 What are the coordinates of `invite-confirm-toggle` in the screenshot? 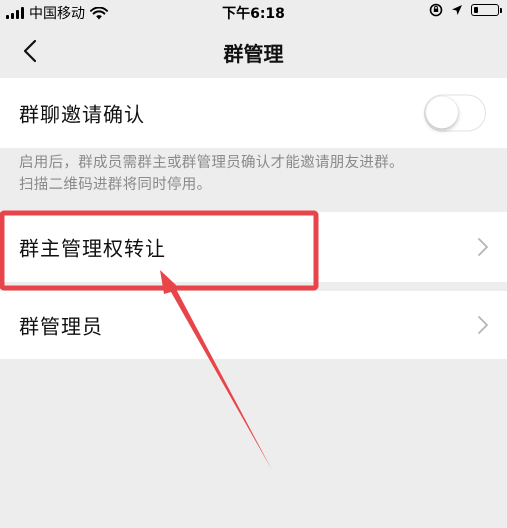 It's located at (455, 113).